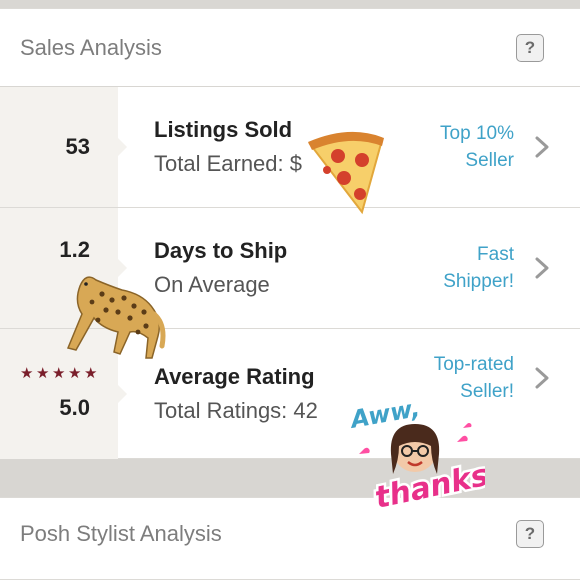  What do you see at coordinates (63, 147) in the screenshot?
I see `metric-cell: 53` at bounding box center [63, 147].